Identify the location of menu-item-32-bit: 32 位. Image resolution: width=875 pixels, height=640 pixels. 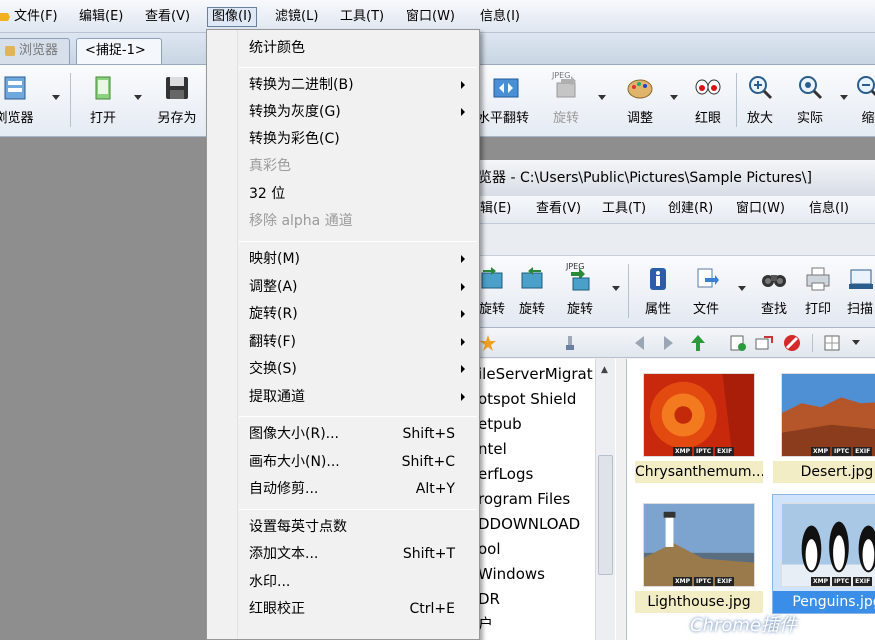
(343, 194).